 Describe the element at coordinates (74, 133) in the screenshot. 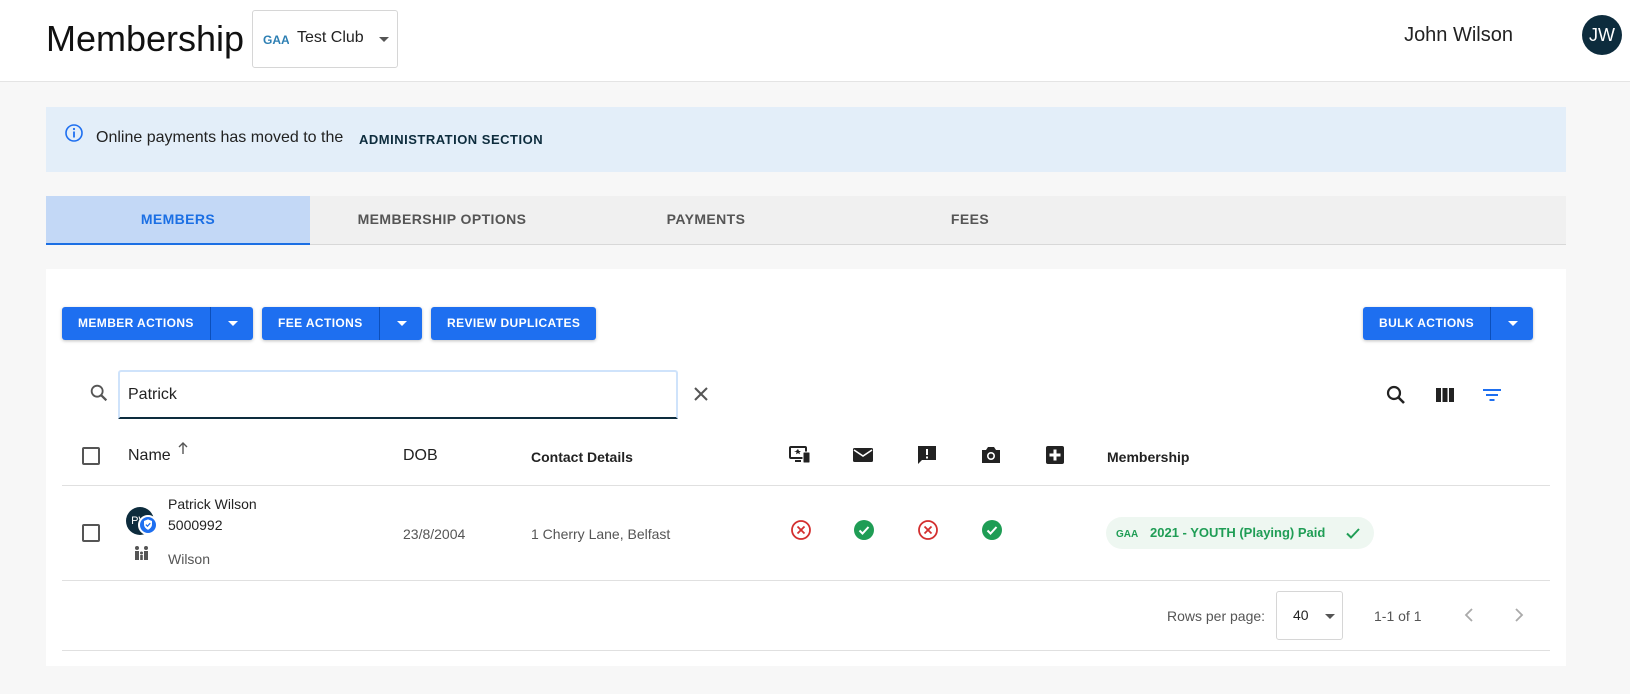

I see `info-icon` at that location.